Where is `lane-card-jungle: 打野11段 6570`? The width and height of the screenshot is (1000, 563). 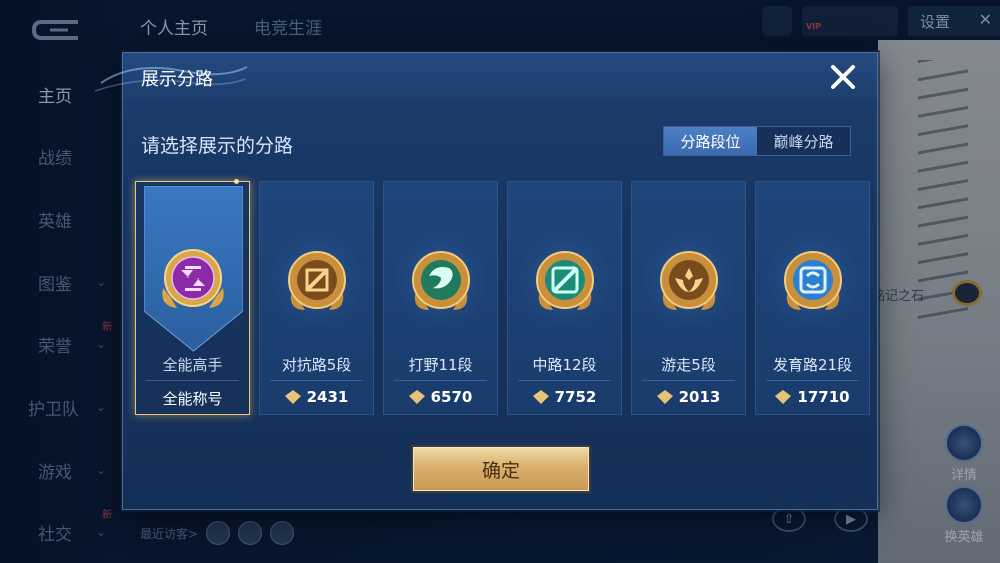 lane-card-jungle: 打野11段 6570 is located at coordinates (440, 298).